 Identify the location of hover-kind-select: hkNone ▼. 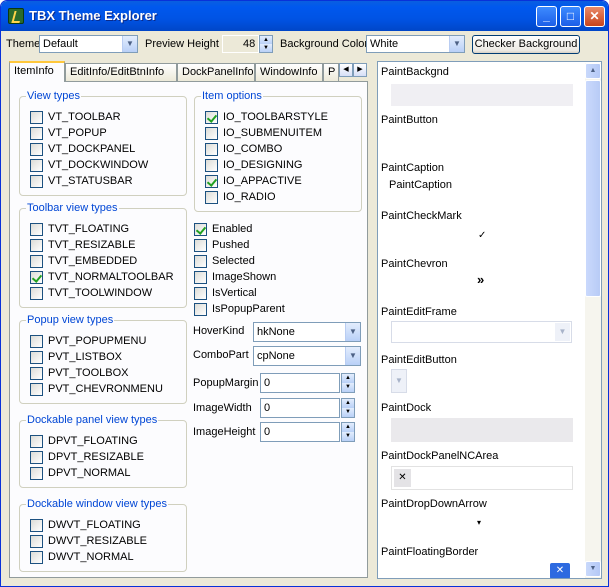
(307, 332).